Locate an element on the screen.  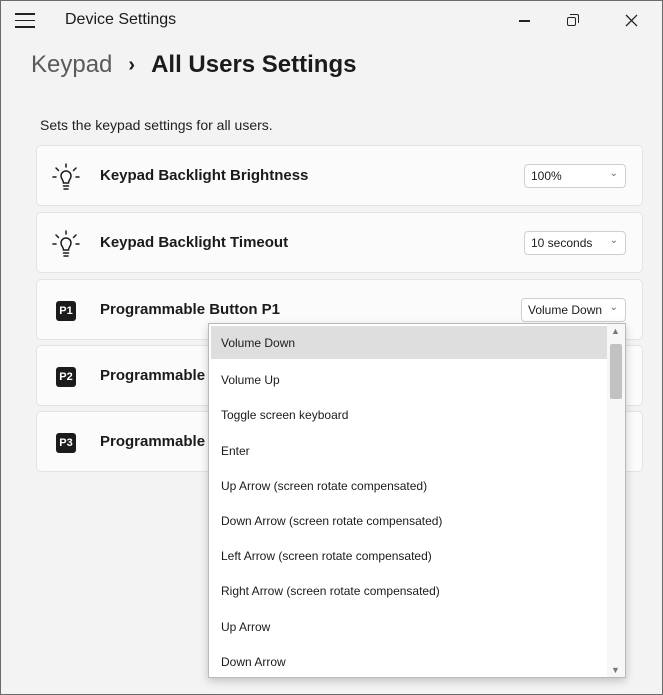
timeout-select: 10 seconds ⌄ is located at coordinates (575, 243).